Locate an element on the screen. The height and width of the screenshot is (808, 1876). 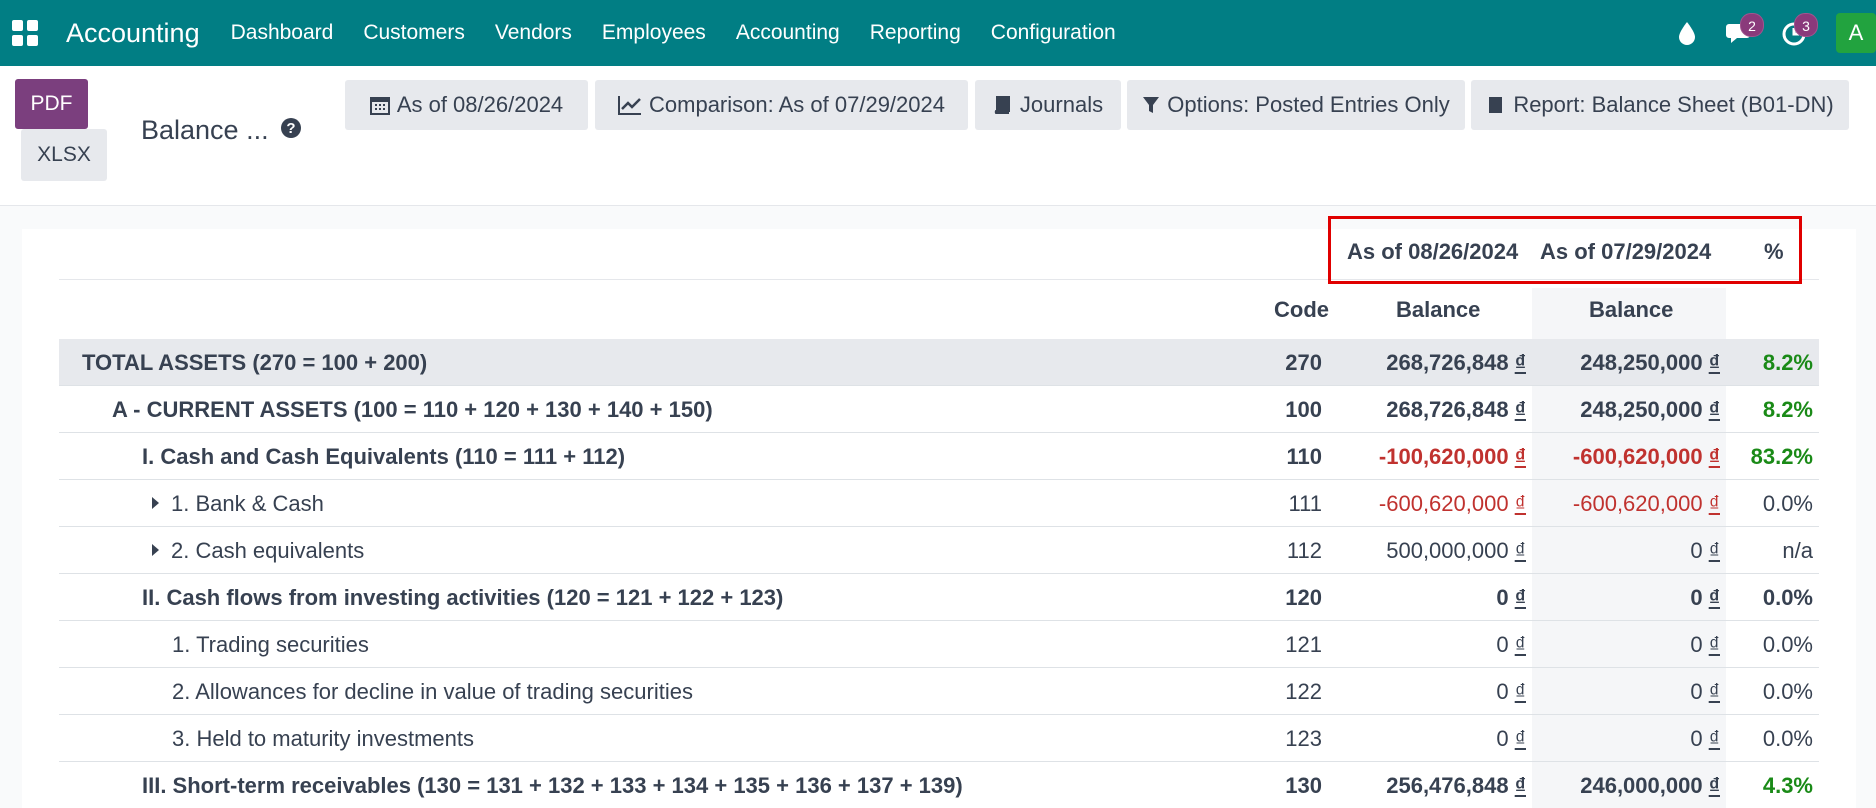
menu-accounting: Accounting is located at coordinates (788, 33).